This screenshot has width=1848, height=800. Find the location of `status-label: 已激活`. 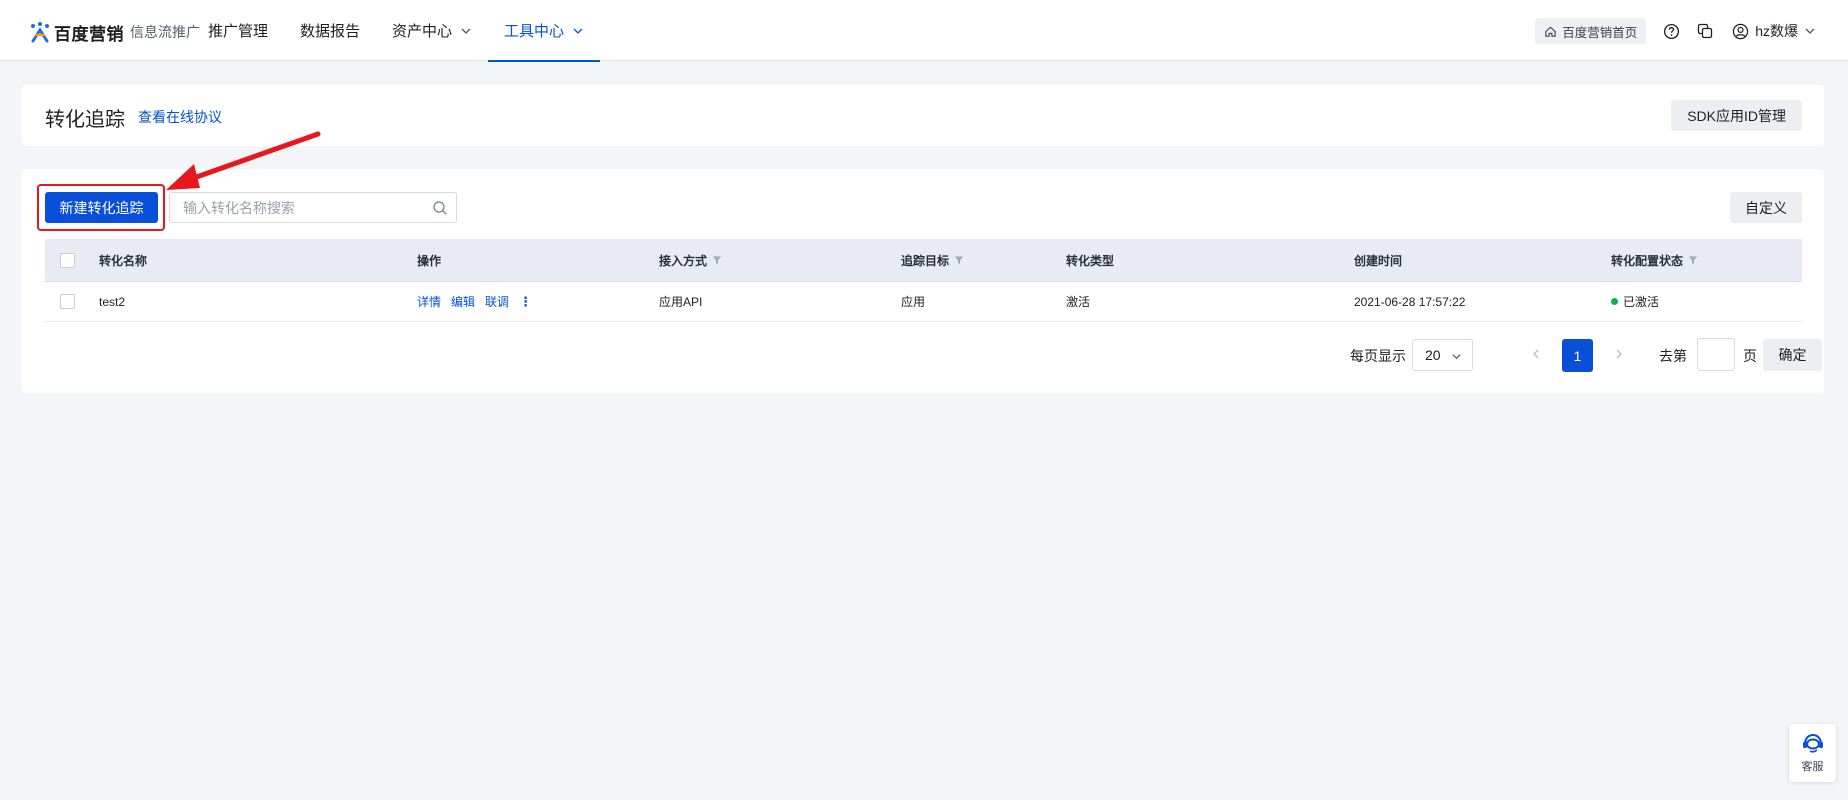

status-label: 已激活 is located at coordinates (1641, 302).